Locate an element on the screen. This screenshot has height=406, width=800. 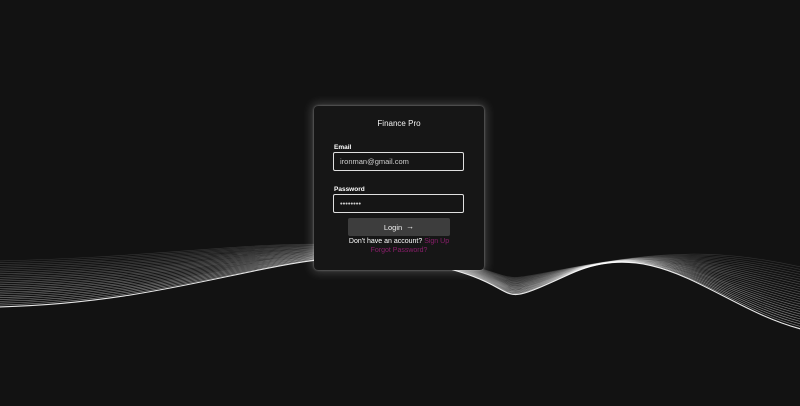
forgot-row: Forgot Password? is located at coordinates (399, 250).